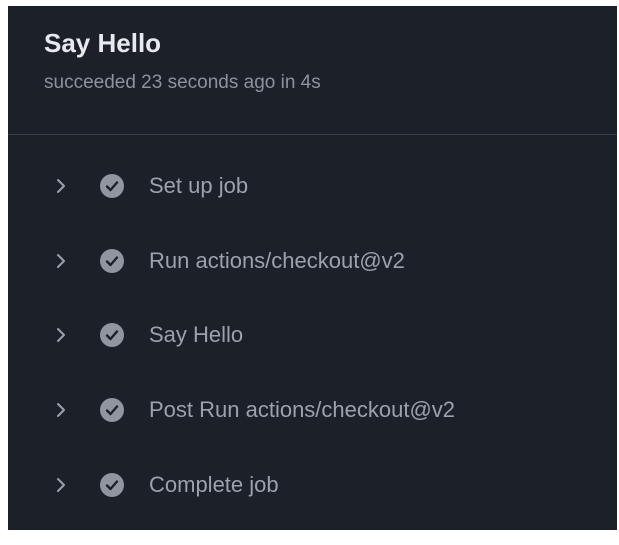 Image resolution: width=619 pixels, height=545 pixels. I want to click on divider, so click(312, 134).